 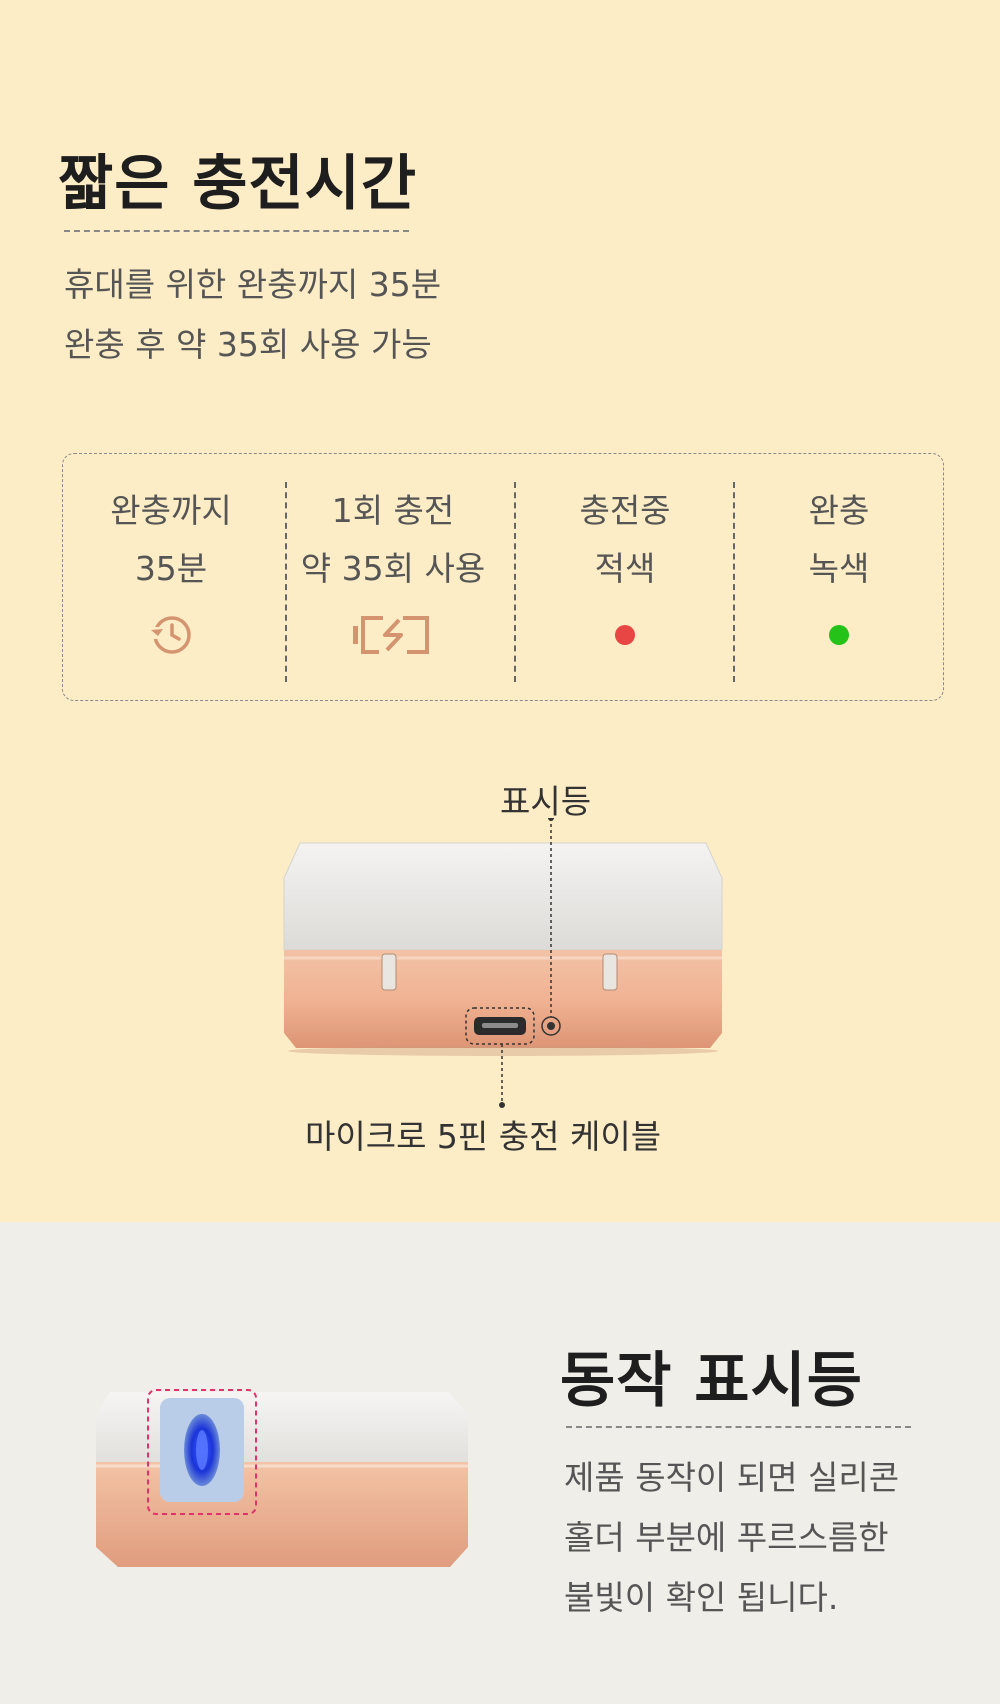 I want to click on clock-history-icon, so click(x=170, y=635).